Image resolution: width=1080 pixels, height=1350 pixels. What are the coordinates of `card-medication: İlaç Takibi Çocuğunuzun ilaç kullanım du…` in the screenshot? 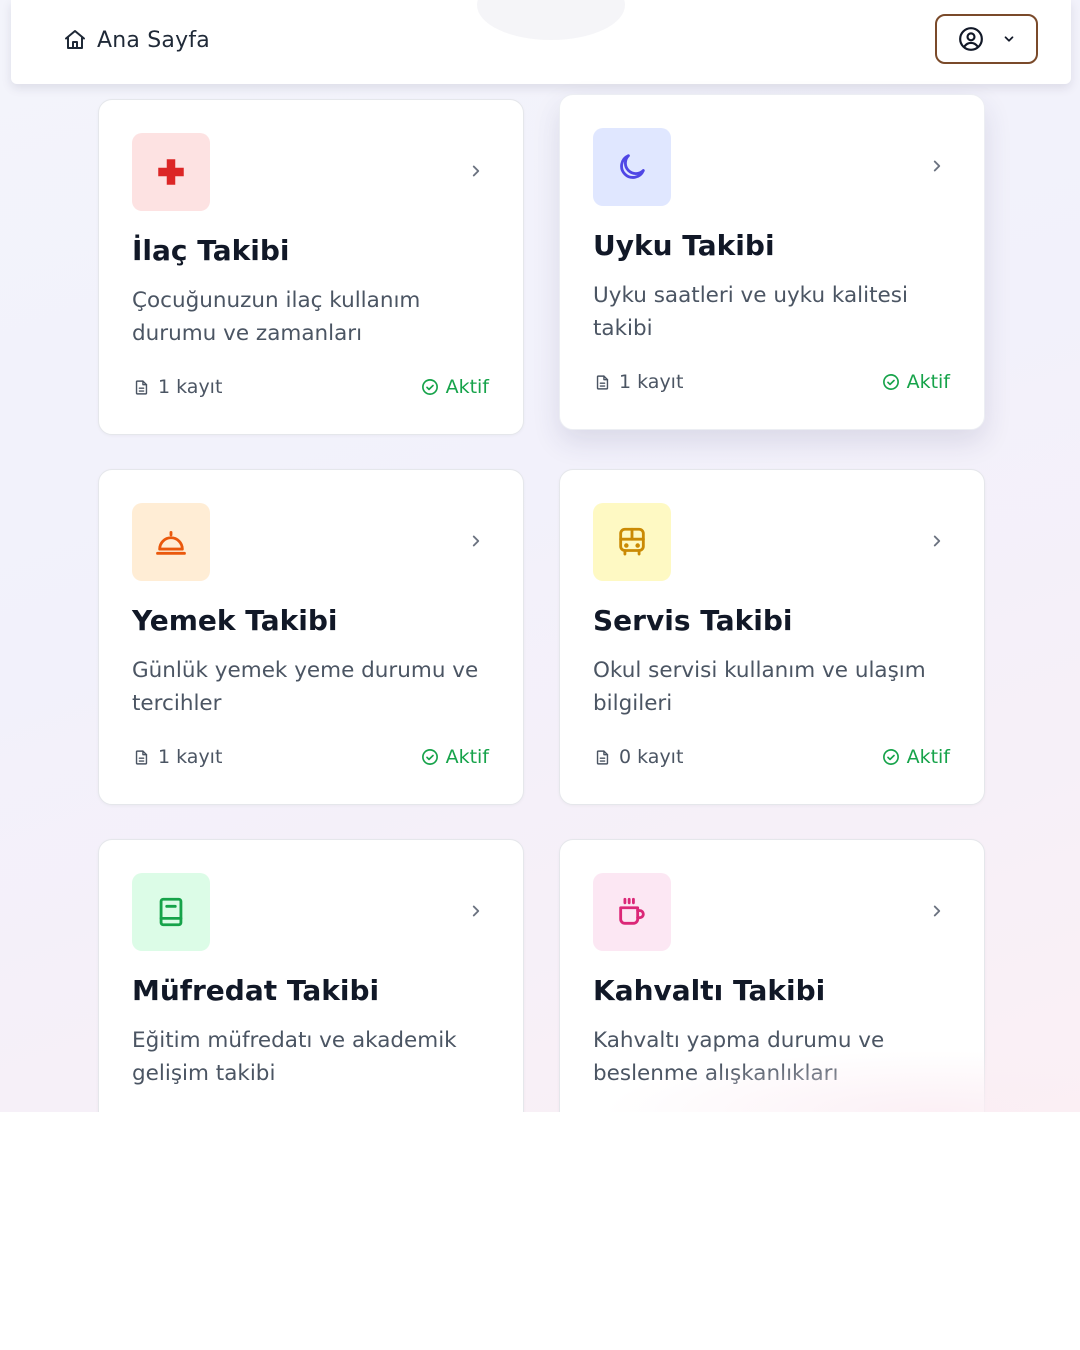 It's located at (311, 267).